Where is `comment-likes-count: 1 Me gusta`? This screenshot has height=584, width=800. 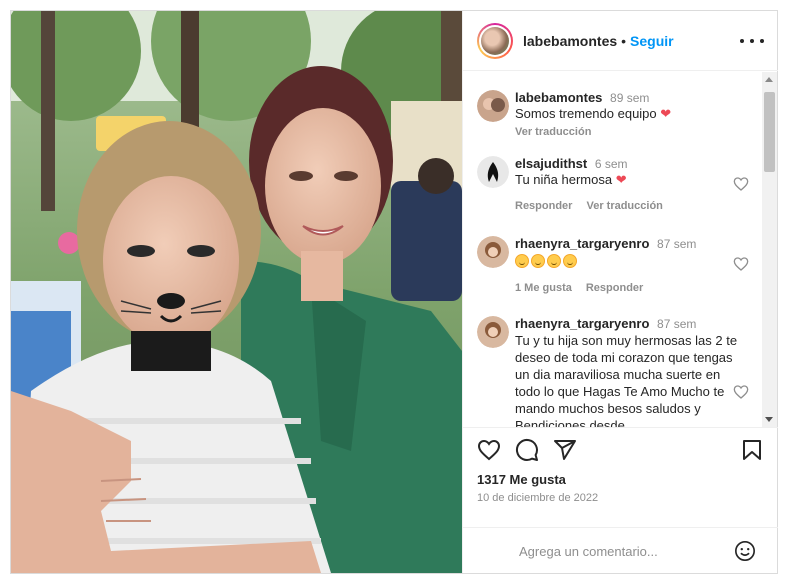 comment-likes-count: 1 Me gusta is located at coordinates (543, 288).